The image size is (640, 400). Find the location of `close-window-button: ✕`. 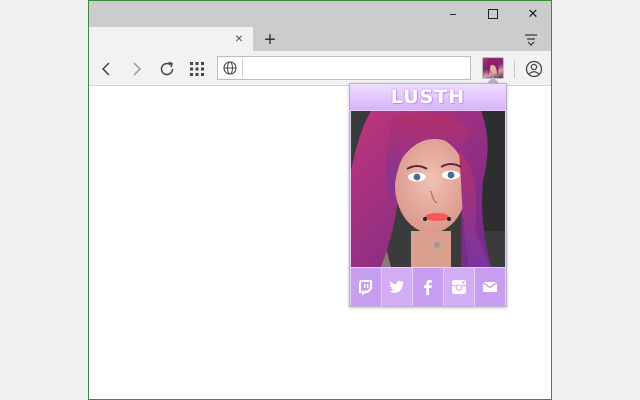

close-window-button: ✕ is located at coordinates (532, 14).